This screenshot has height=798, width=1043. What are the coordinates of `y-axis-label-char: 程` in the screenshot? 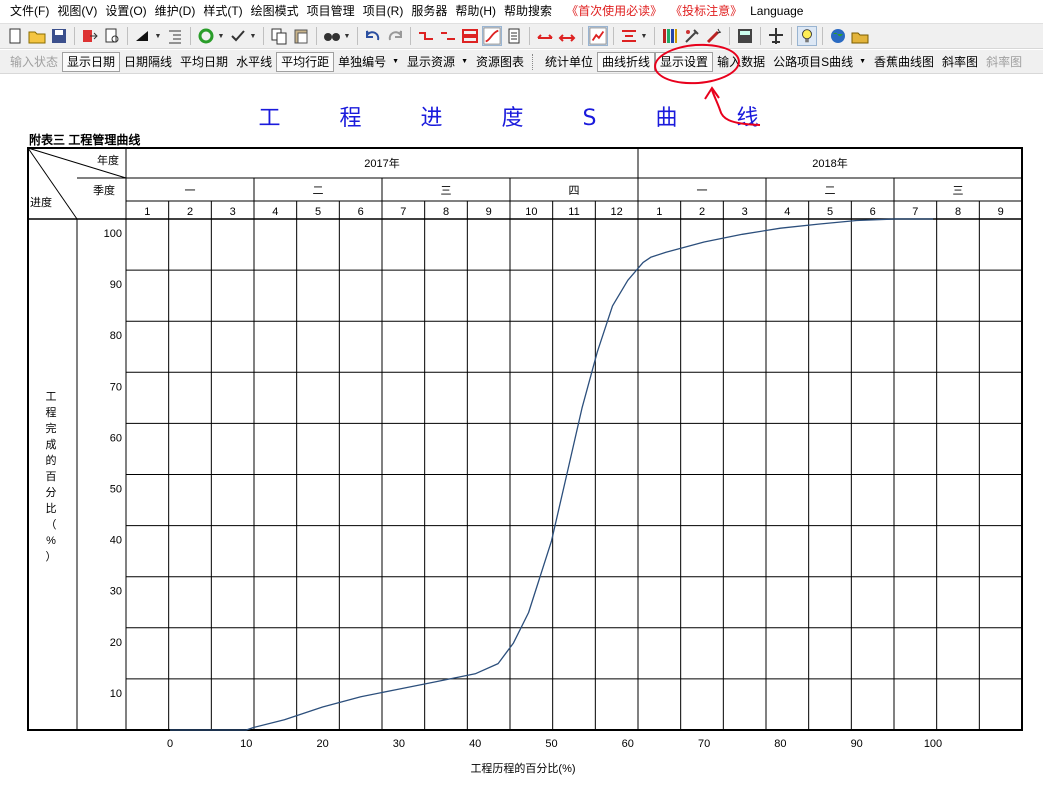 It's located at (51, 412).